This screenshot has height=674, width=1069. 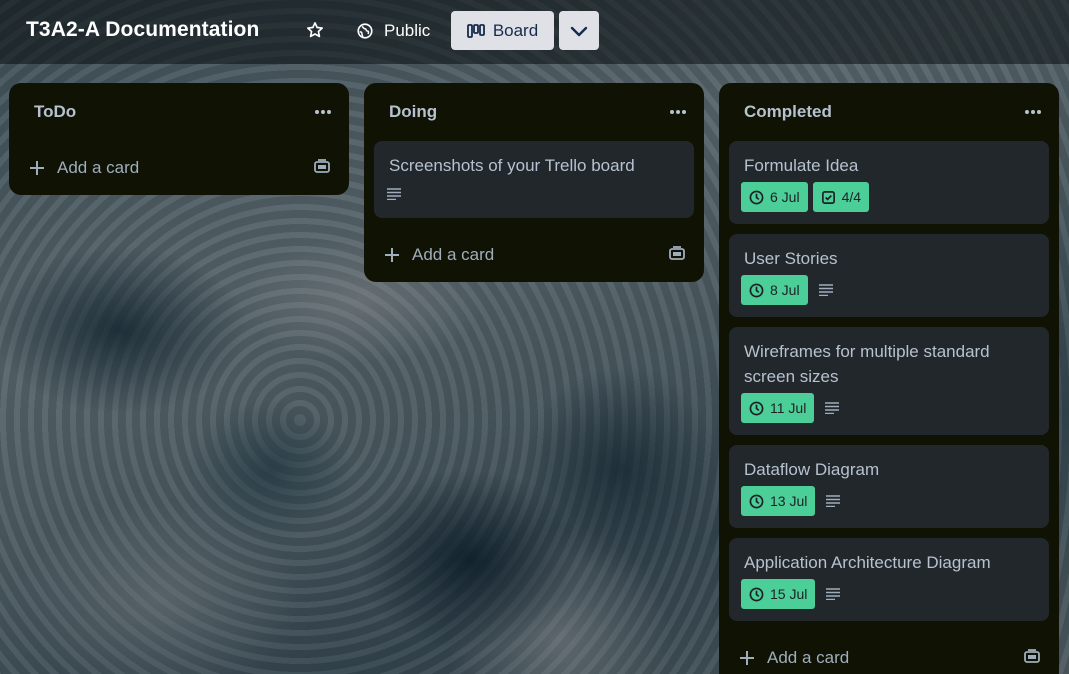 I want to click on card-badges: 13 Jul, so click(x=887, y=501).